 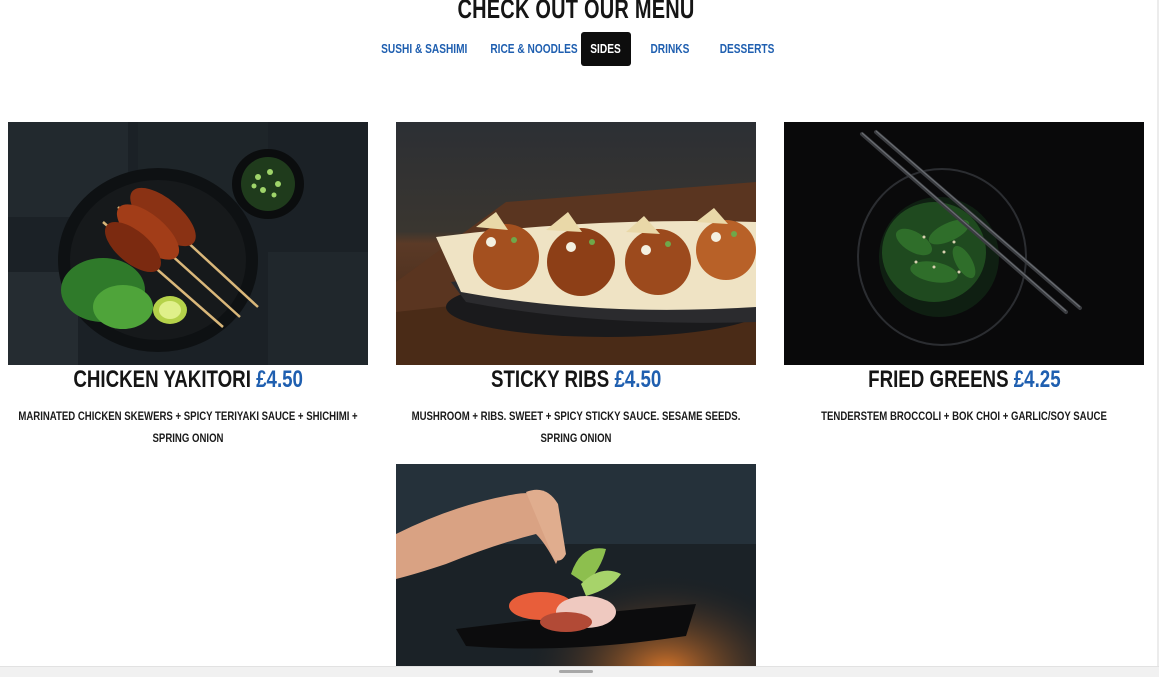 I want to click on item-title: STICKY RIBS £4.50, so click(x=576, y=380).